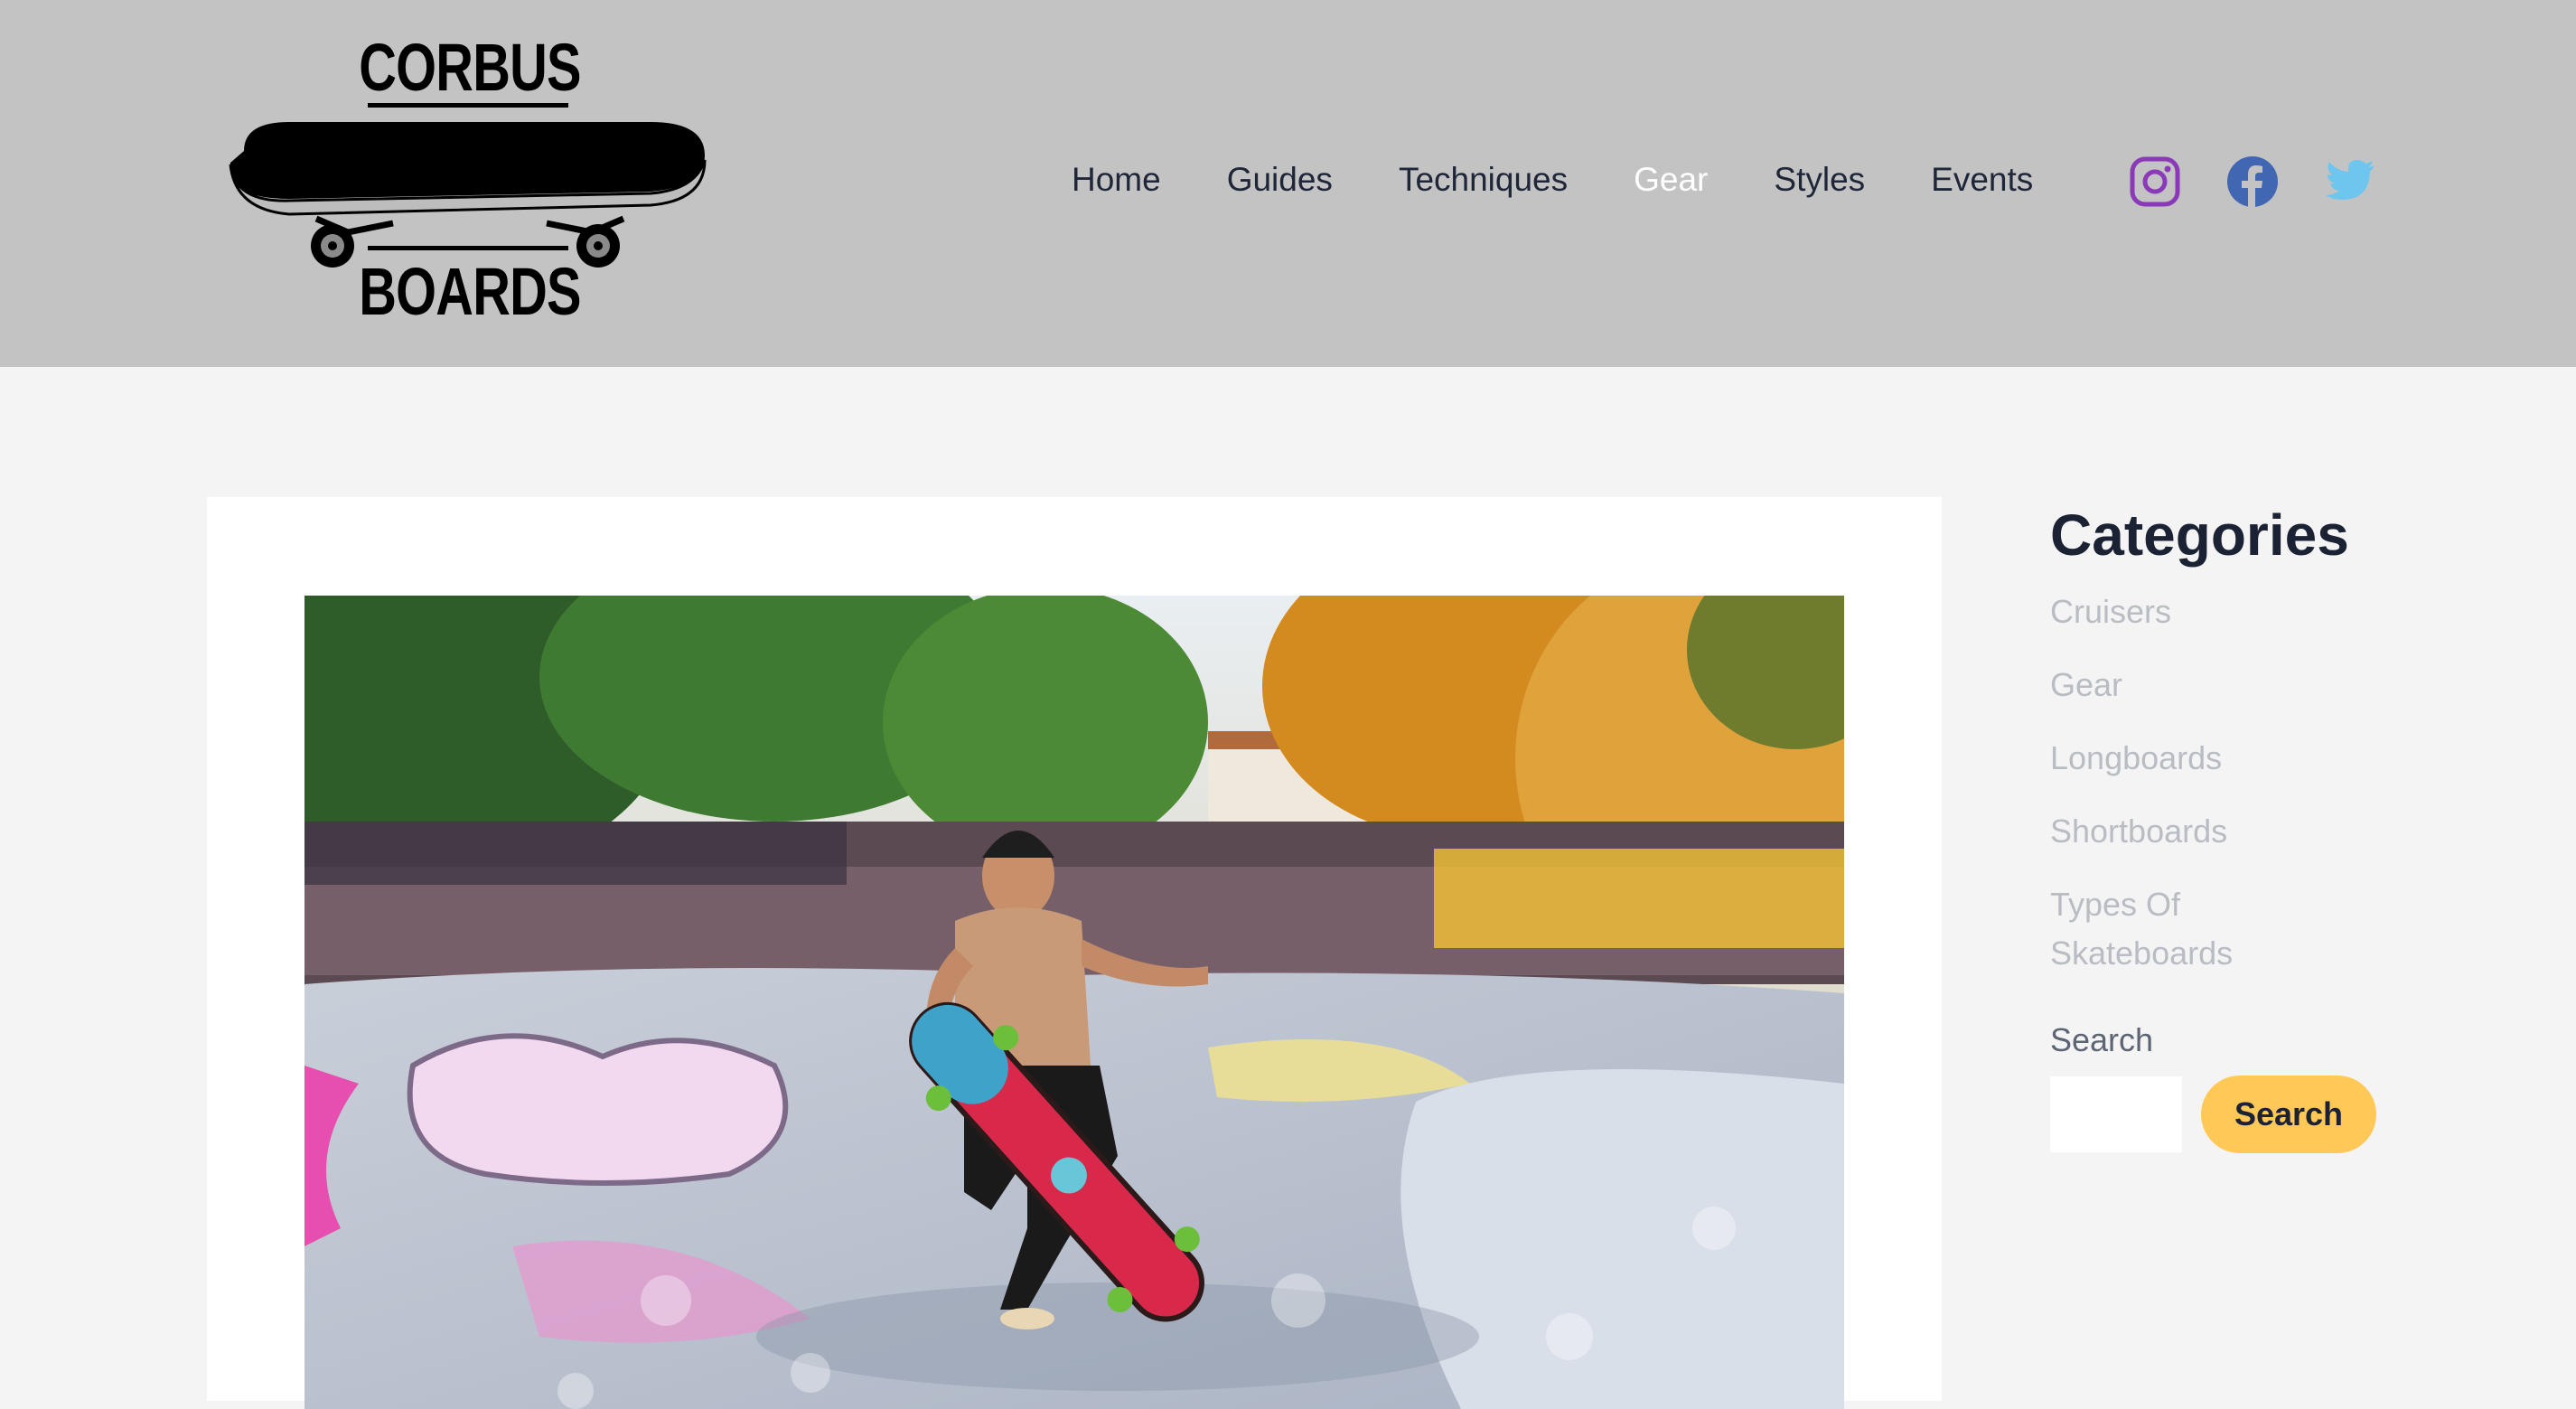 This screenshot has height=1409, width=2576. Describe the element at coordinates (2155, 181) in the screenshot. I see `instagram-icon` at that location.